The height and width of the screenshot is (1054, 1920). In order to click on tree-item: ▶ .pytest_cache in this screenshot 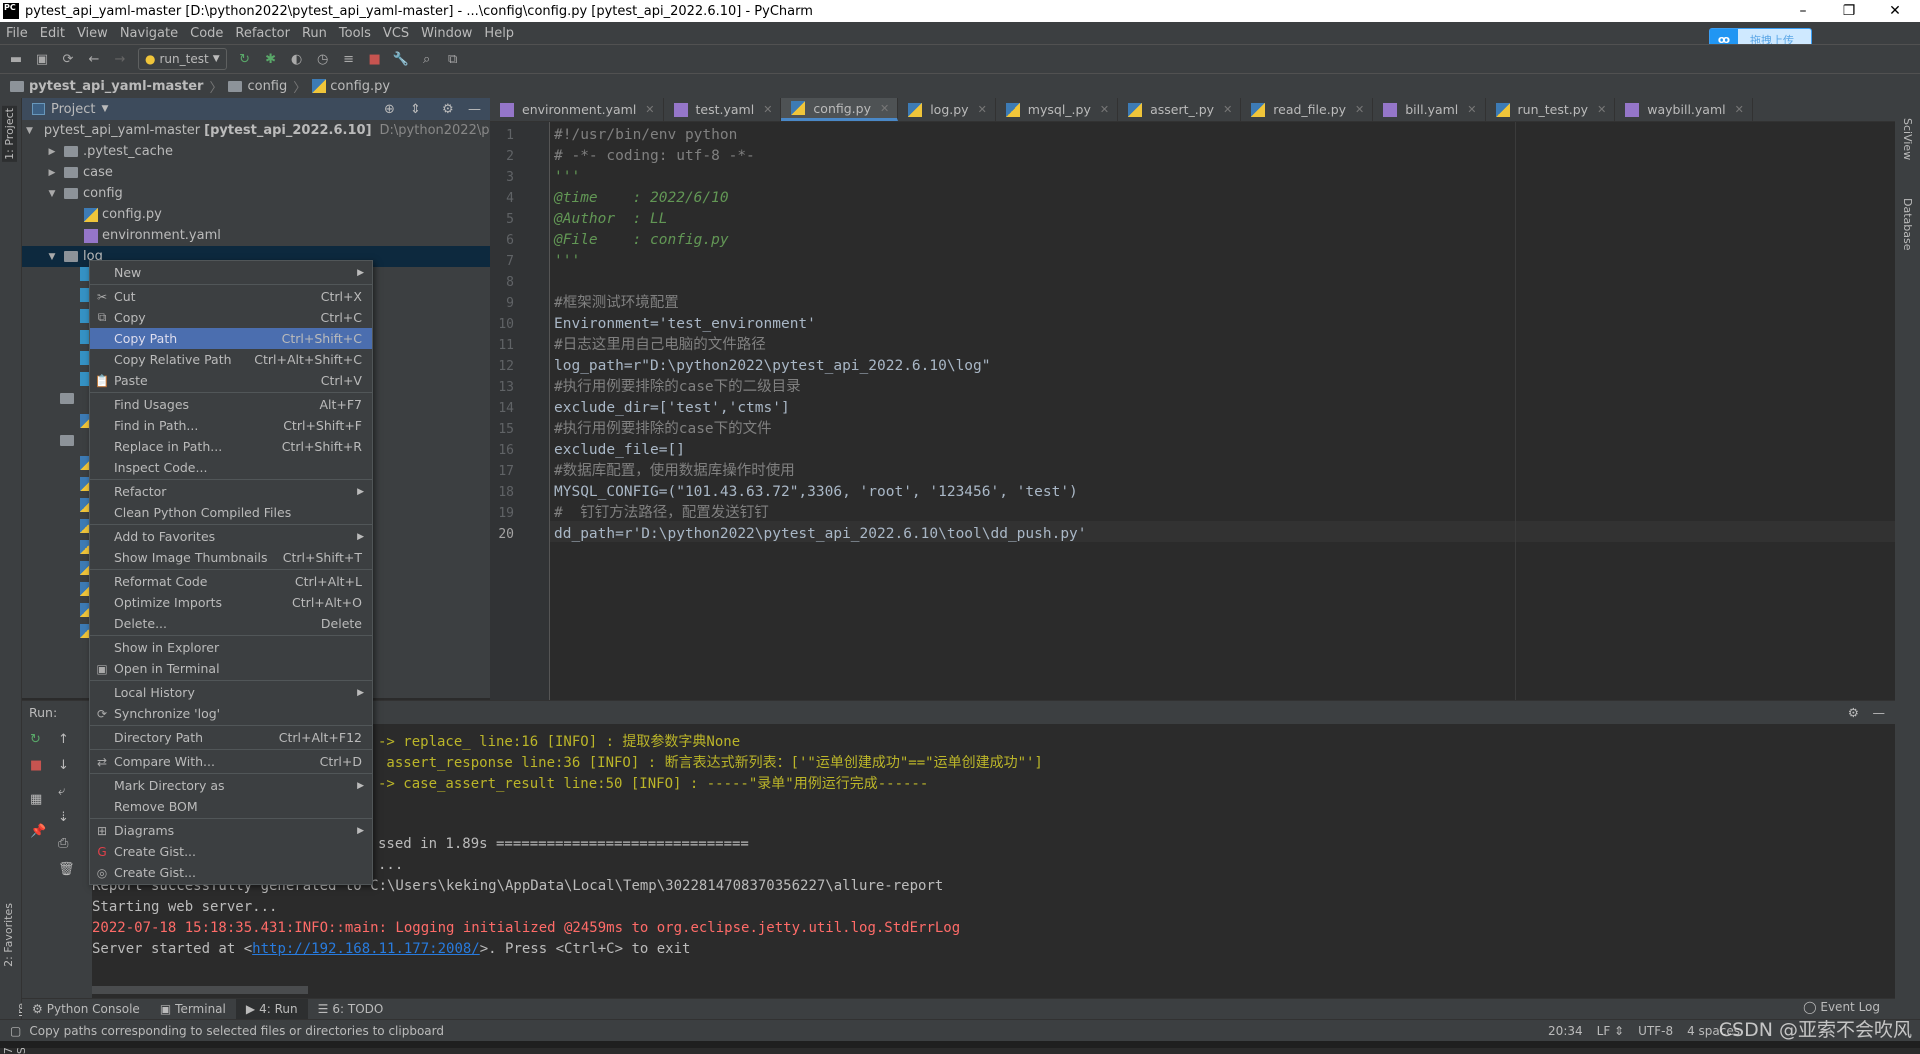, I will do `click(256, 151)`.